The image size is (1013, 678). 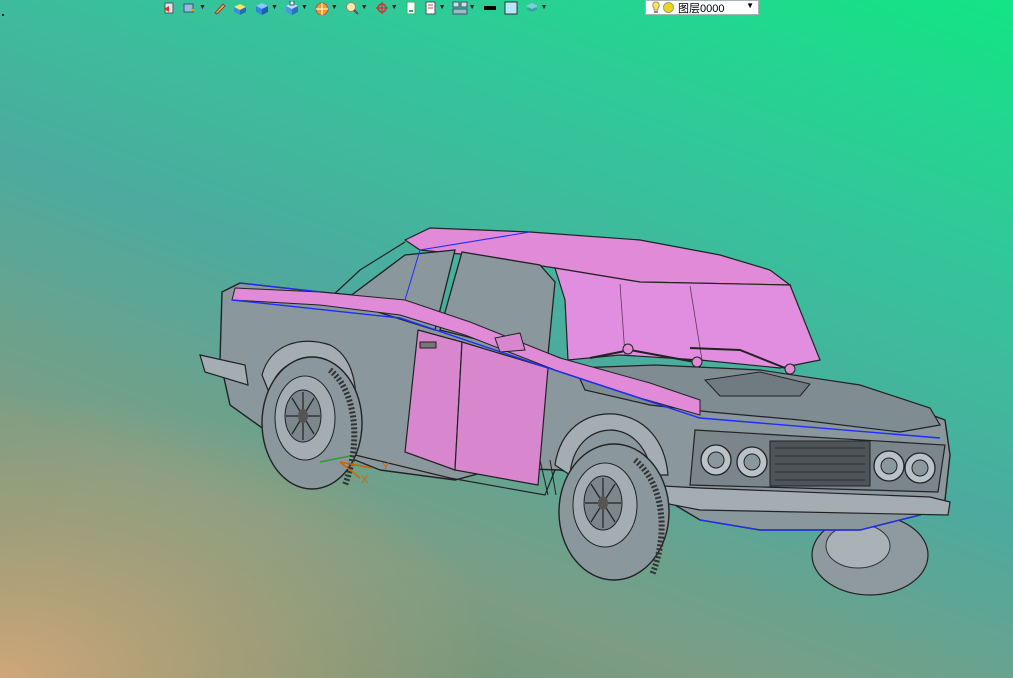 What do you see at coordinates (365, 480) in the screenshot?
I see `axis-label-x: X` at bounding box center [365, 480].